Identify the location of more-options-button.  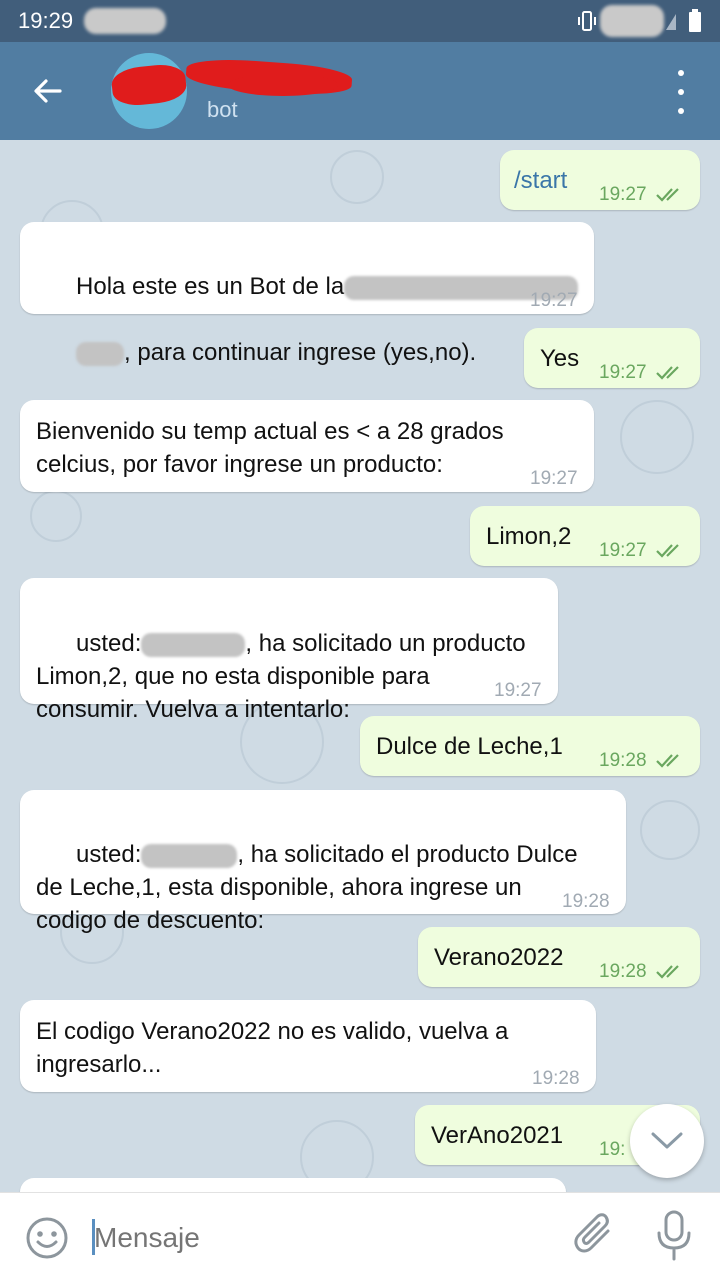
(681, 92).